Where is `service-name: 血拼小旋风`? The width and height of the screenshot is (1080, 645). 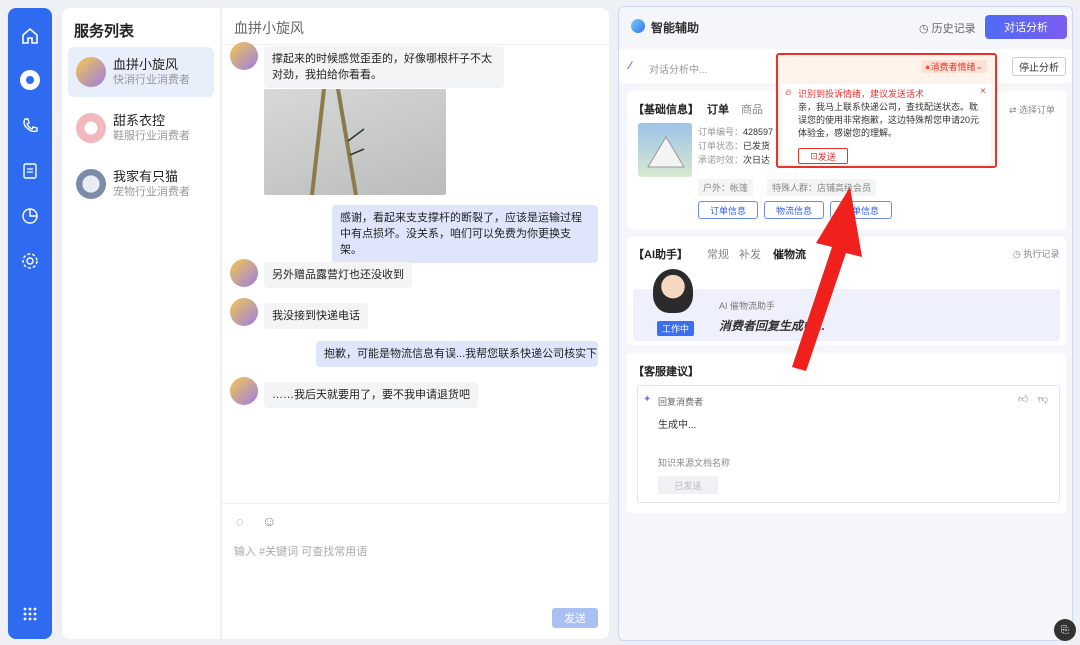
service-name: 血拼小旋风 is located at coordinates (146, 64).